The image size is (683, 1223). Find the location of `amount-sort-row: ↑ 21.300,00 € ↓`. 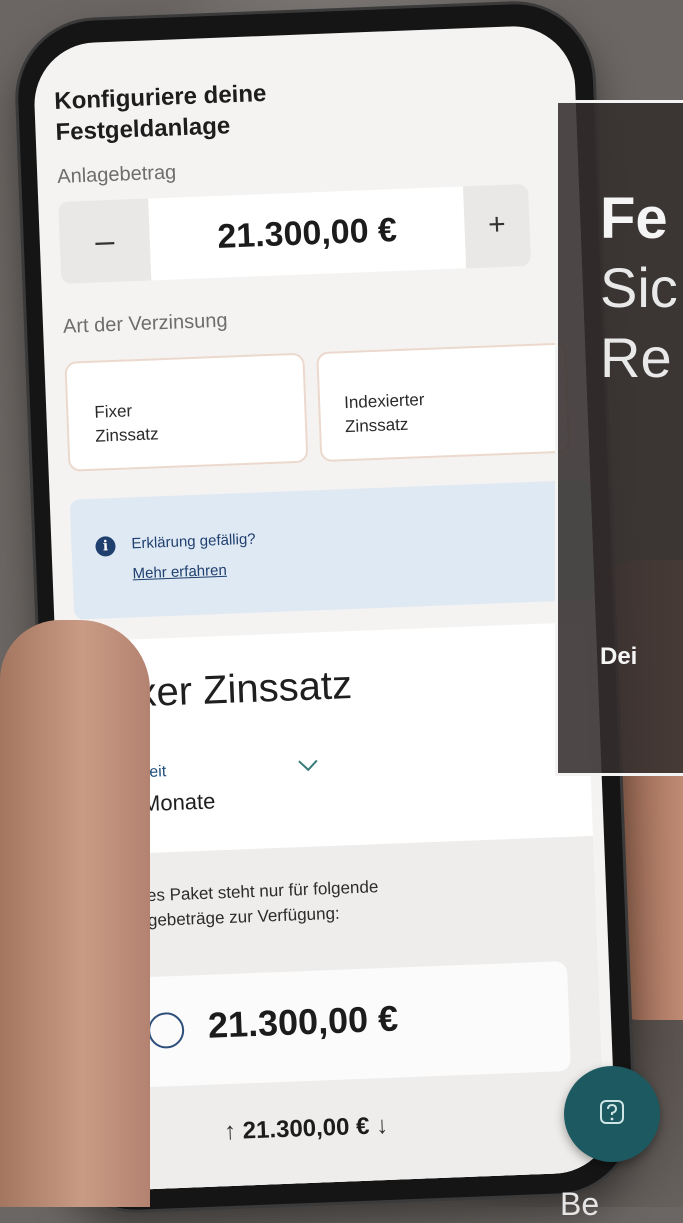

amount-sort-row: ↑ 21.300,00 € ↓ is located at coordinates (306, 1129).